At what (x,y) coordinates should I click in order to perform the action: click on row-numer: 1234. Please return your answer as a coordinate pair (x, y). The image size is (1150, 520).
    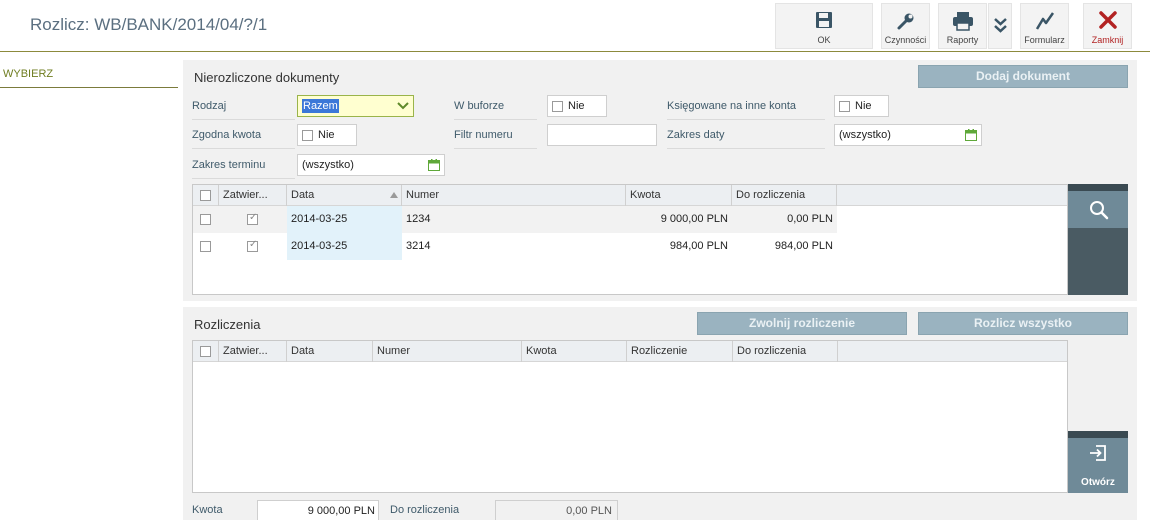
    Looking at the image, I should click on (418, 219).